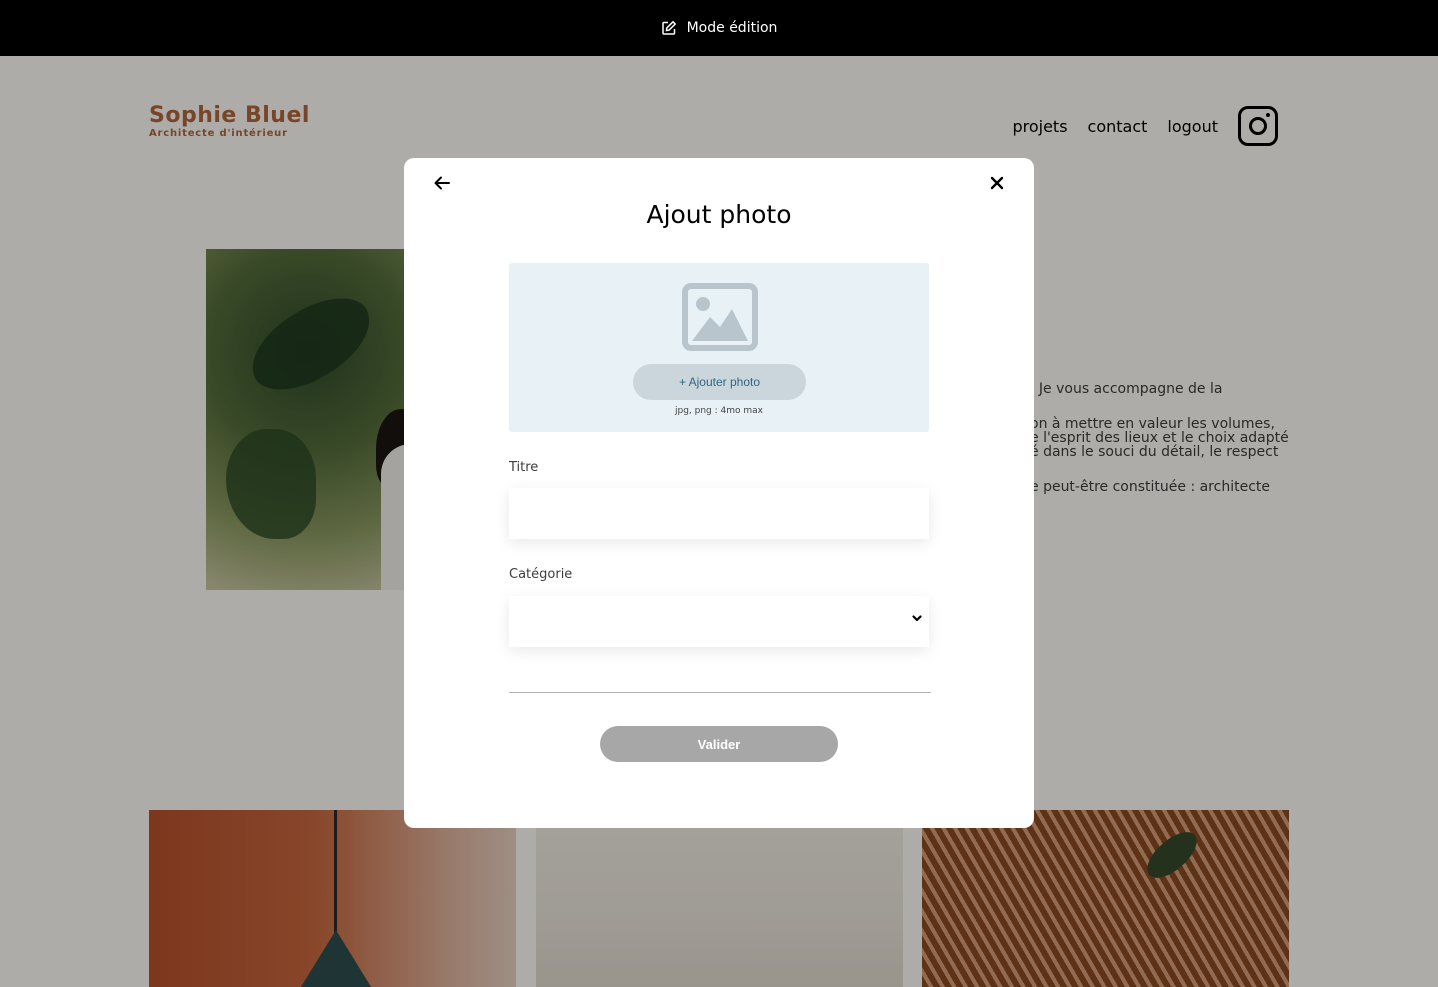 The image size is (1438, 987). Describe the element at coordinates (668, 27) in the screenshot. I see `pen-to-square-icon` at that location.